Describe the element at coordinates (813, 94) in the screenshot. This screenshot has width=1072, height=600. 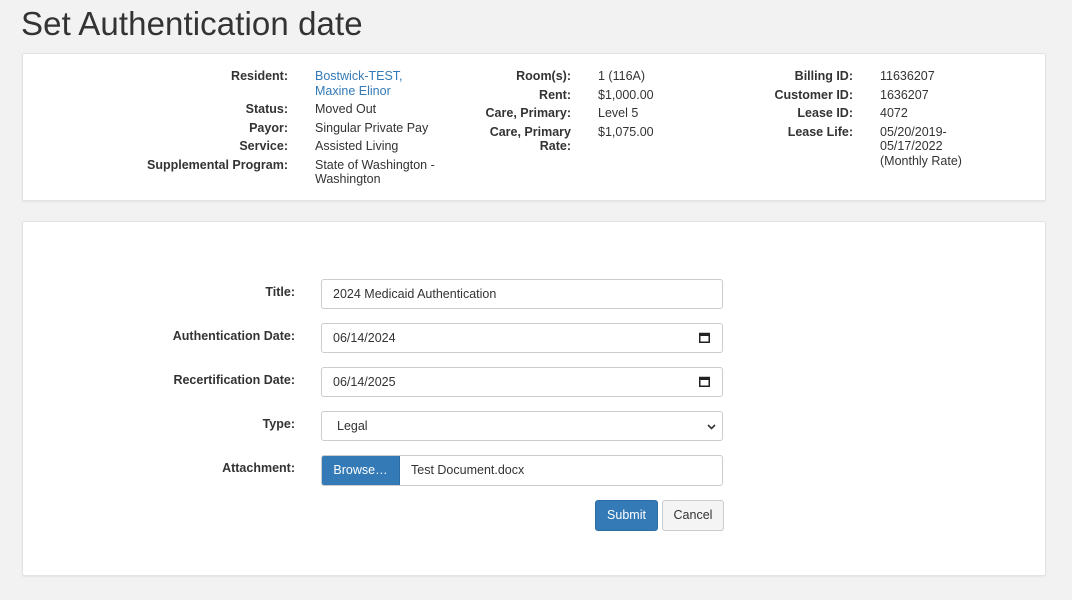
I see `customer-id-label: Customer ID:` at that location.